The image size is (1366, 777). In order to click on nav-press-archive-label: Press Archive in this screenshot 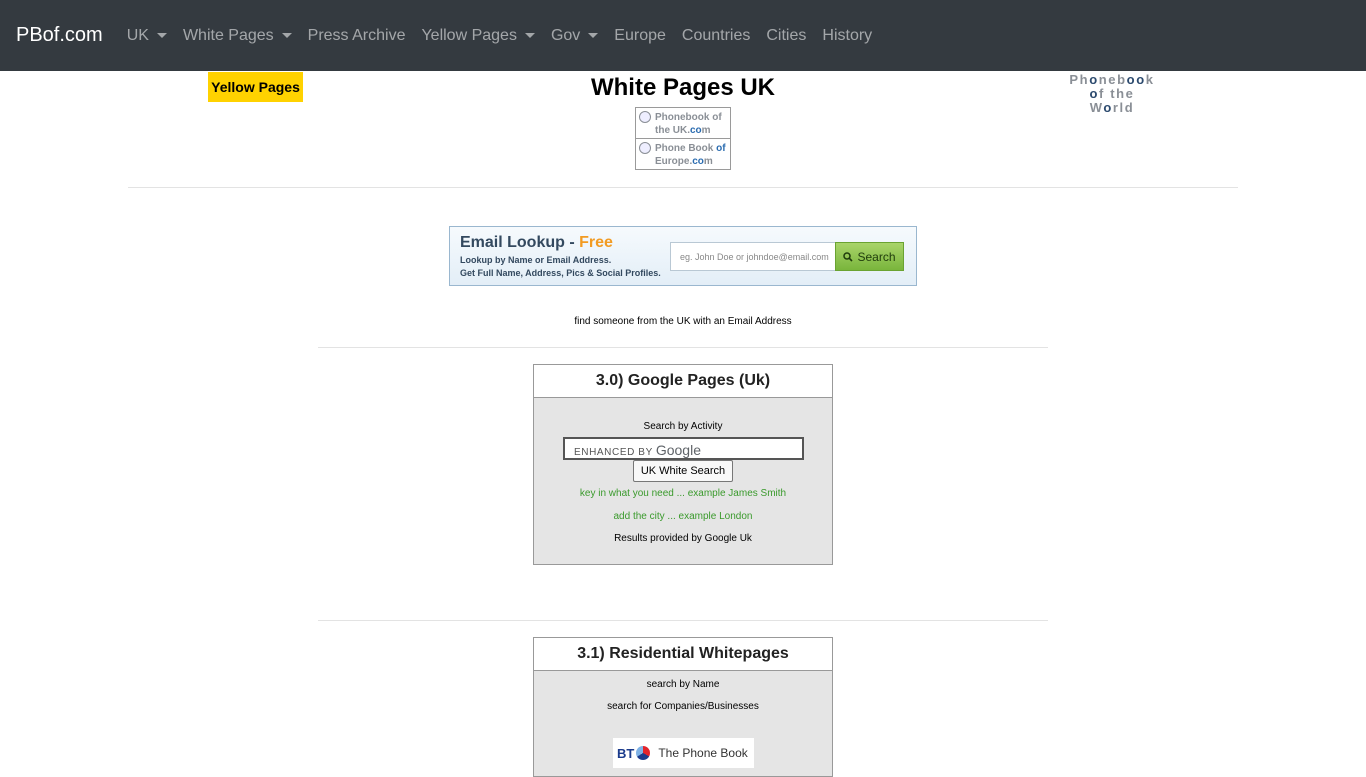, I will do `click(356, 35)`.